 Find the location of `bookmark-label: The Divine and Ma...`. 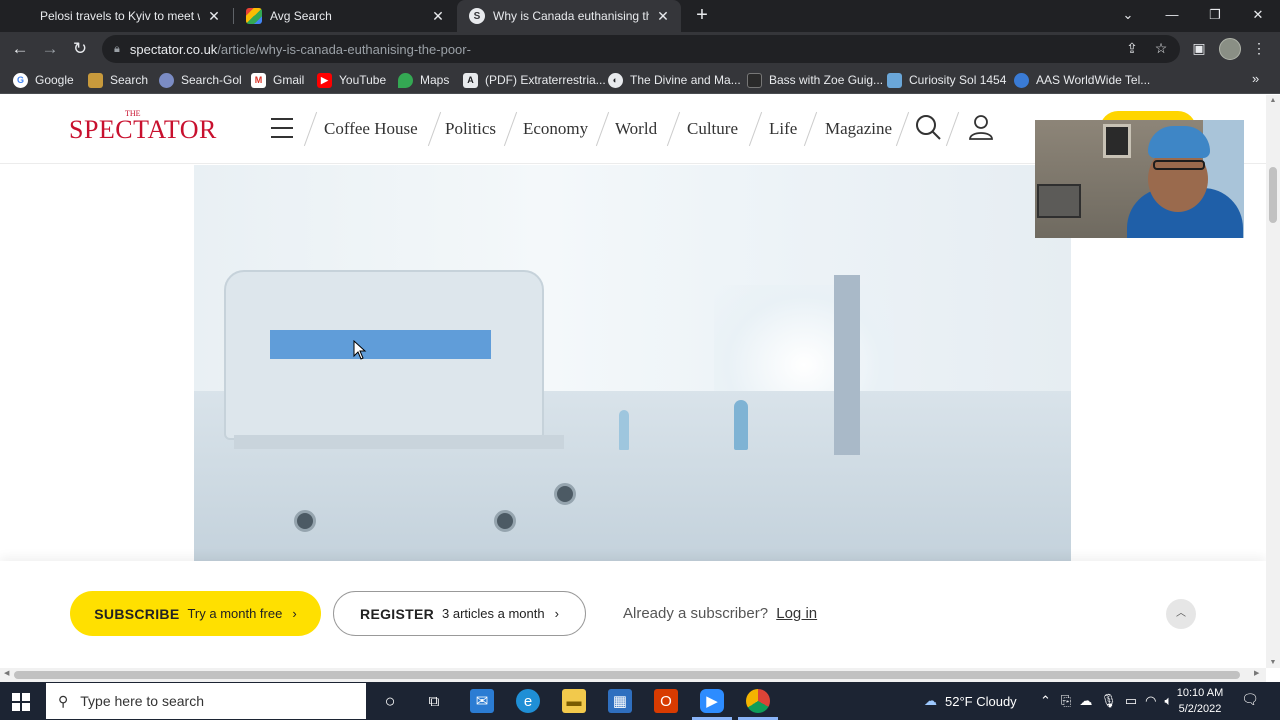

bookmark-label: The Divine and Ma... is located at coordinates (685, 80).